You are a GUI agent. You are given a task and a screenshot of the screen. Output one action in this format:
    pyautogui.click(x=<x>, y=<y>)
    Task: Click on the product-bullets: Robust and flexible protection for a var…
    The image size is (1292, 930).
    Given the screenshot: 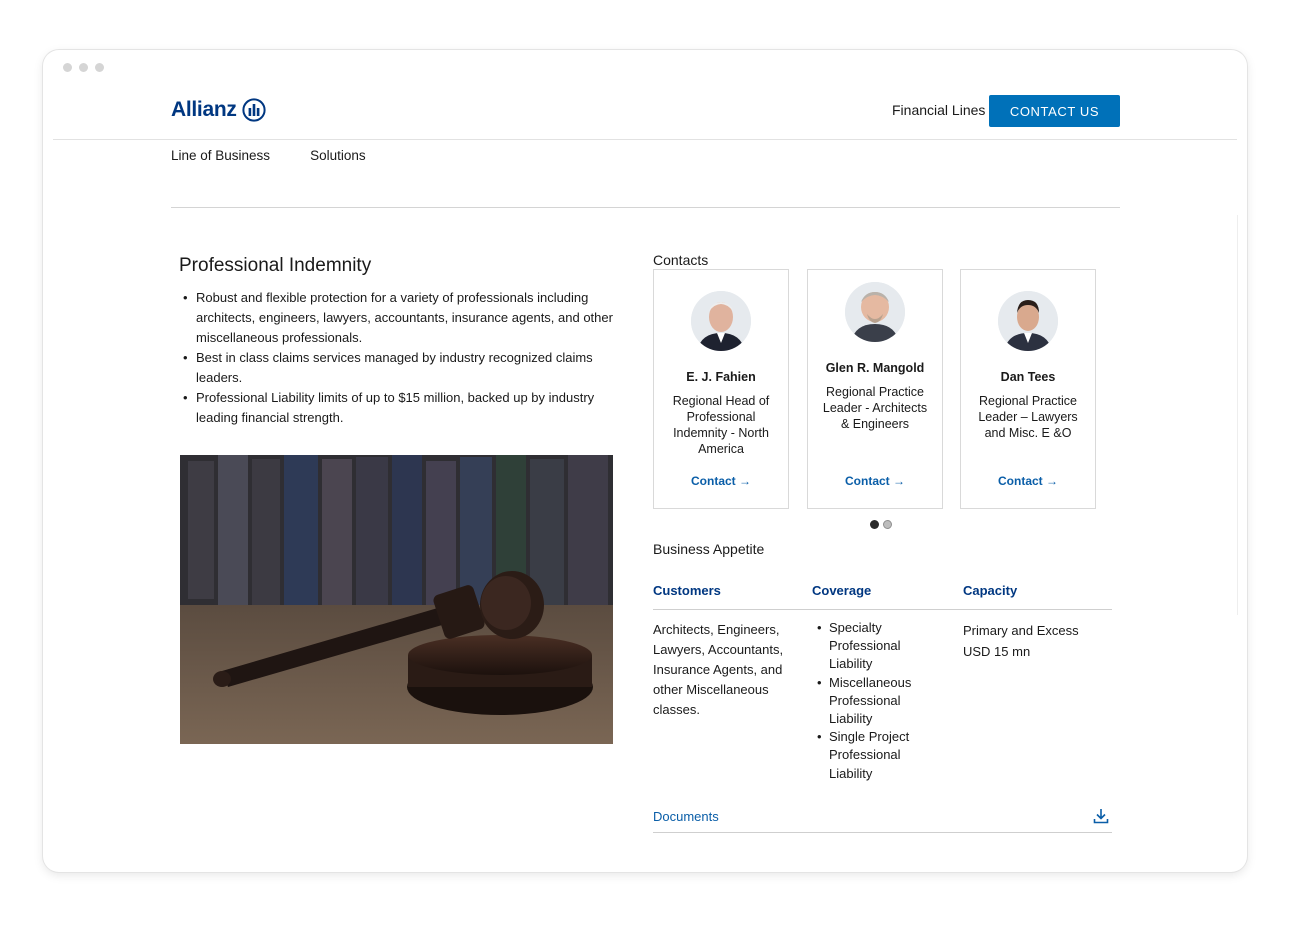 What is the action you would take?
    pyautogui.click(x=399, y=358)
    